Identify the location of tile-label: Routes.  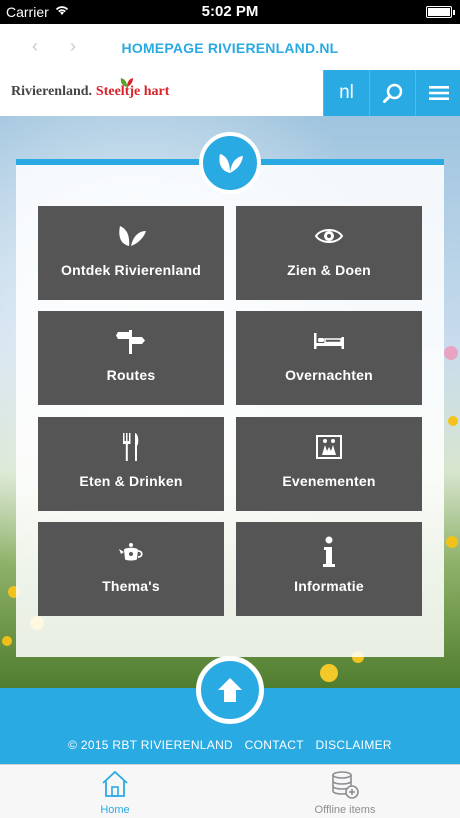
(131, 375).